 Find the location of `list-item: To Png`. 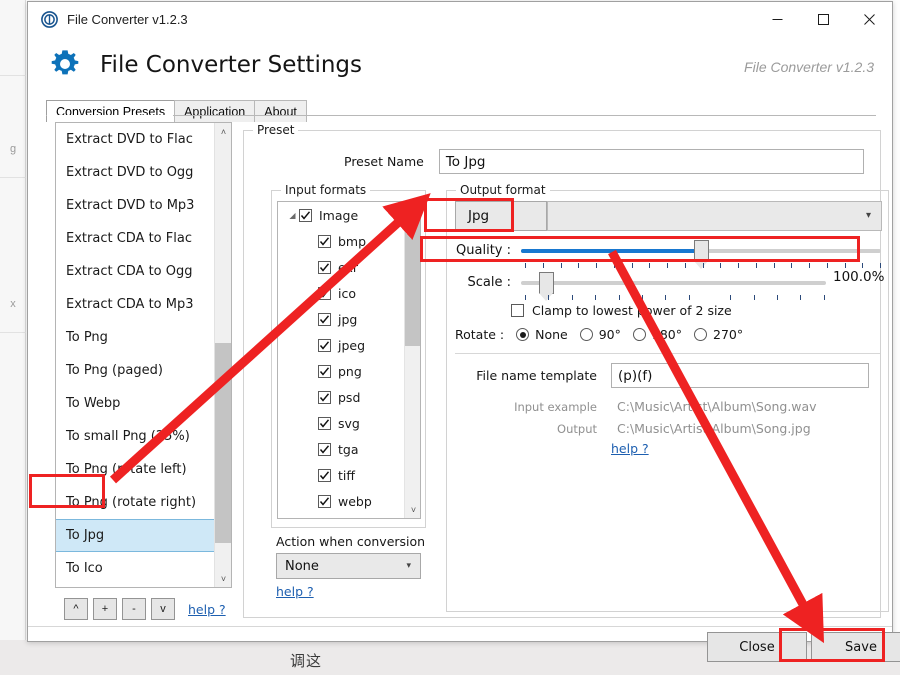

list-item: To Png is located at coordinates (143, 337).